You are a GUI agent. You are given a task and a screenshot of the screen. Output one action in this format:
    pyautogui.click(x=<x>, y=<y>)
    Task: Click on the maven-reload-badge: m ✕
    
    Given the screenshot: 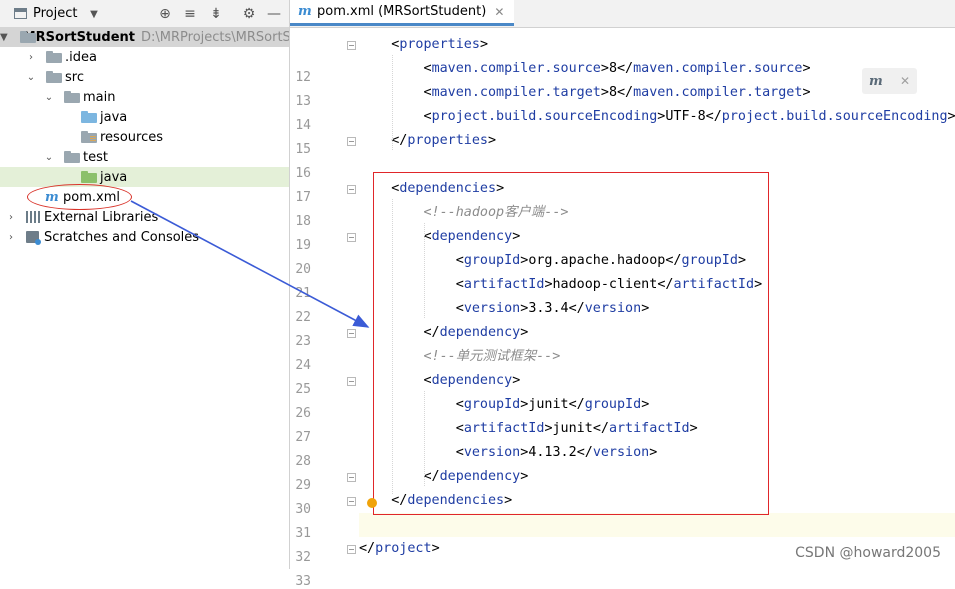 What is the action you would take?
    pyautogui.click(x=889, y=81)
    